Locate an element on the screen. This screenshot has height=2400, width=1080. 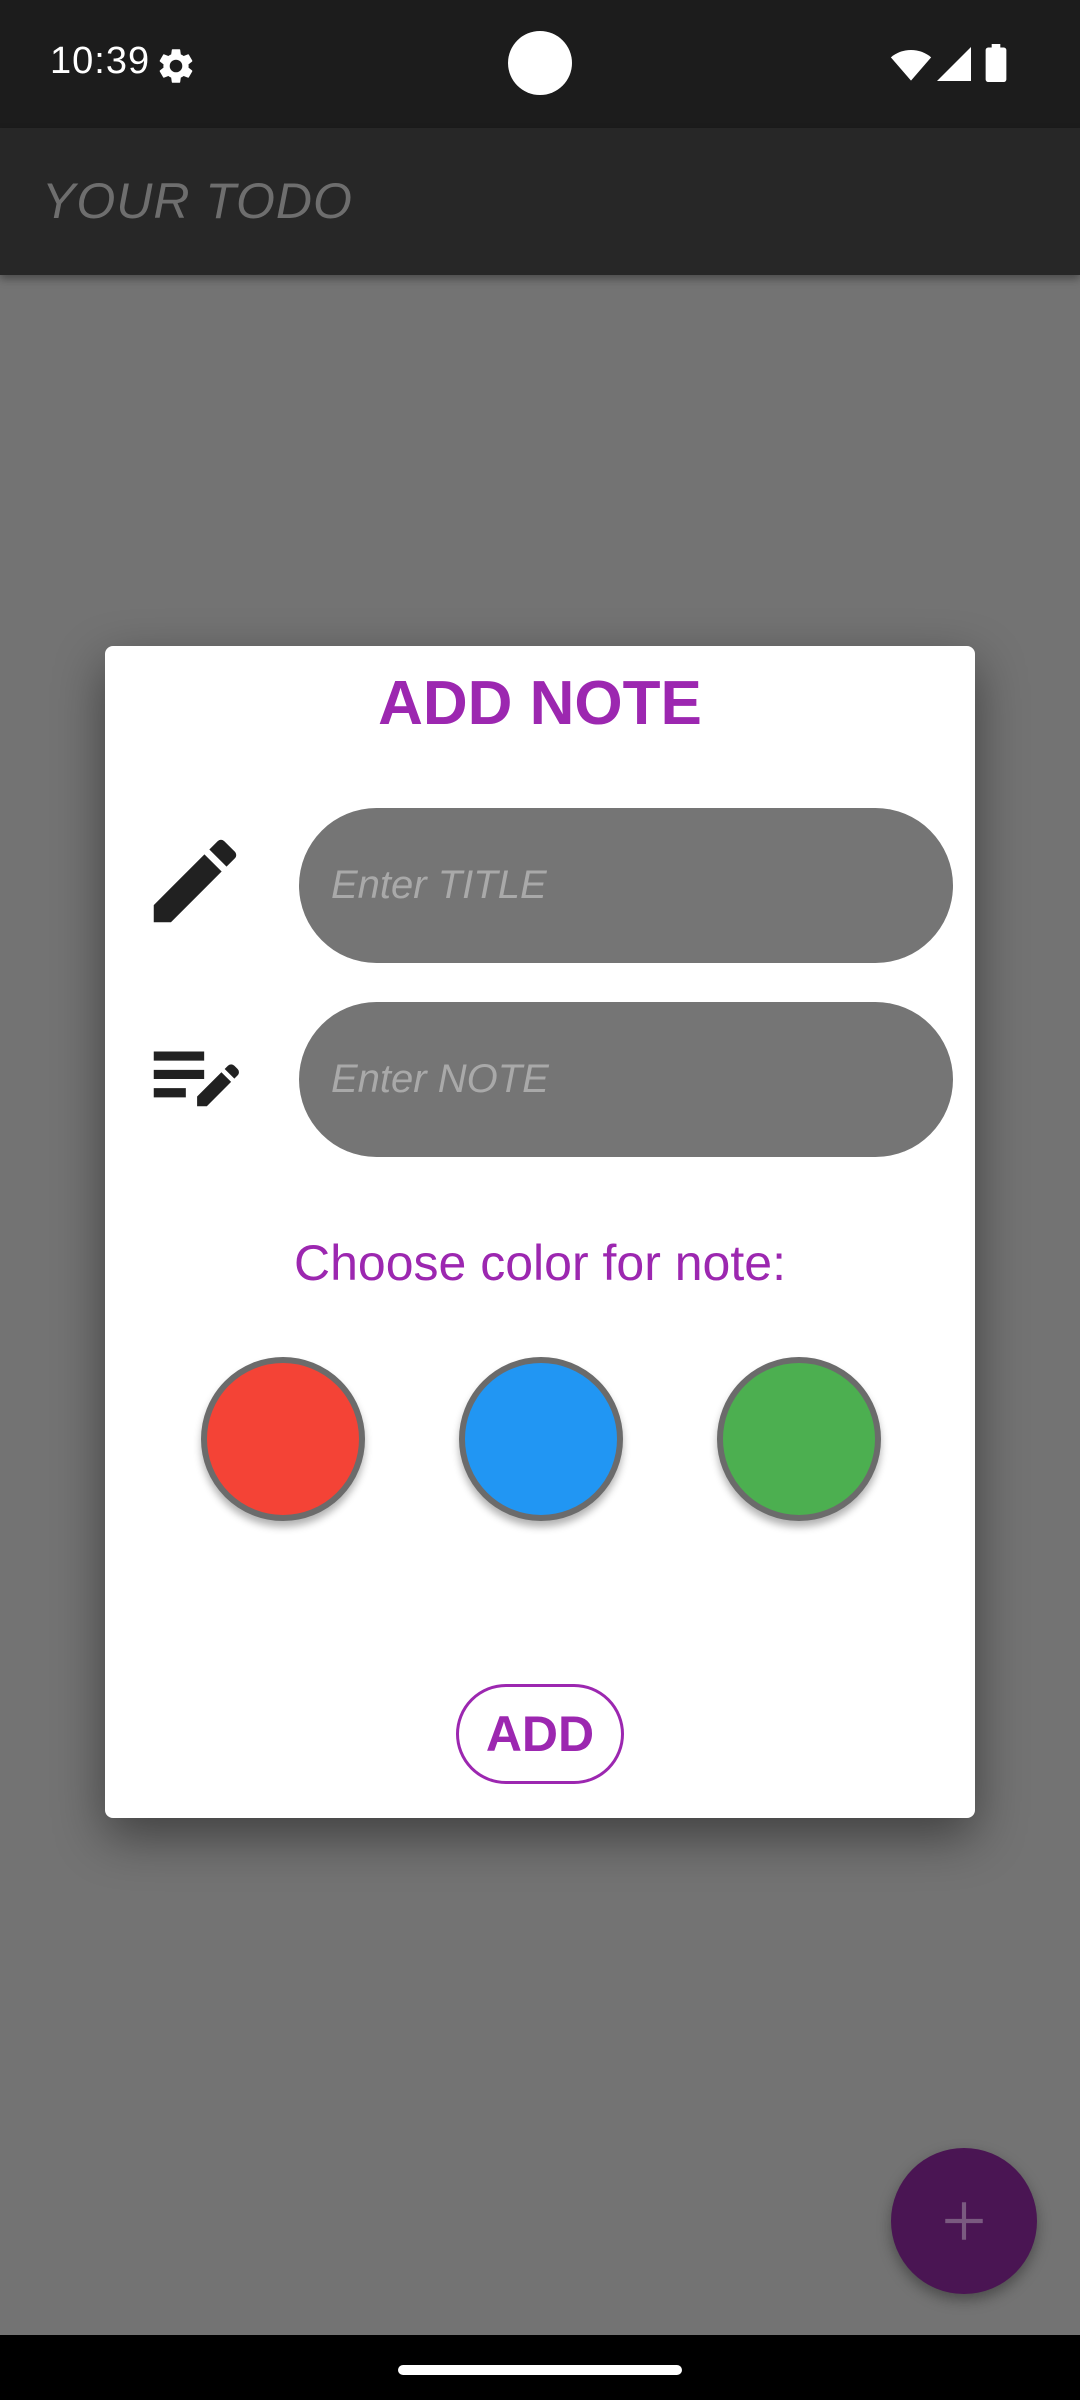
edit-note-icon is located at coordinates (196, 1079).